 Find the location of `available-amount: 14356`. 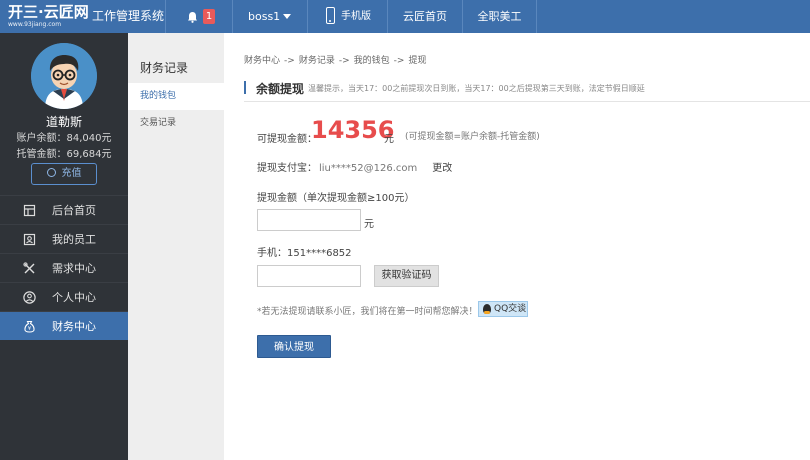

available-amount: 14356 is located at coordinates (353, 130).